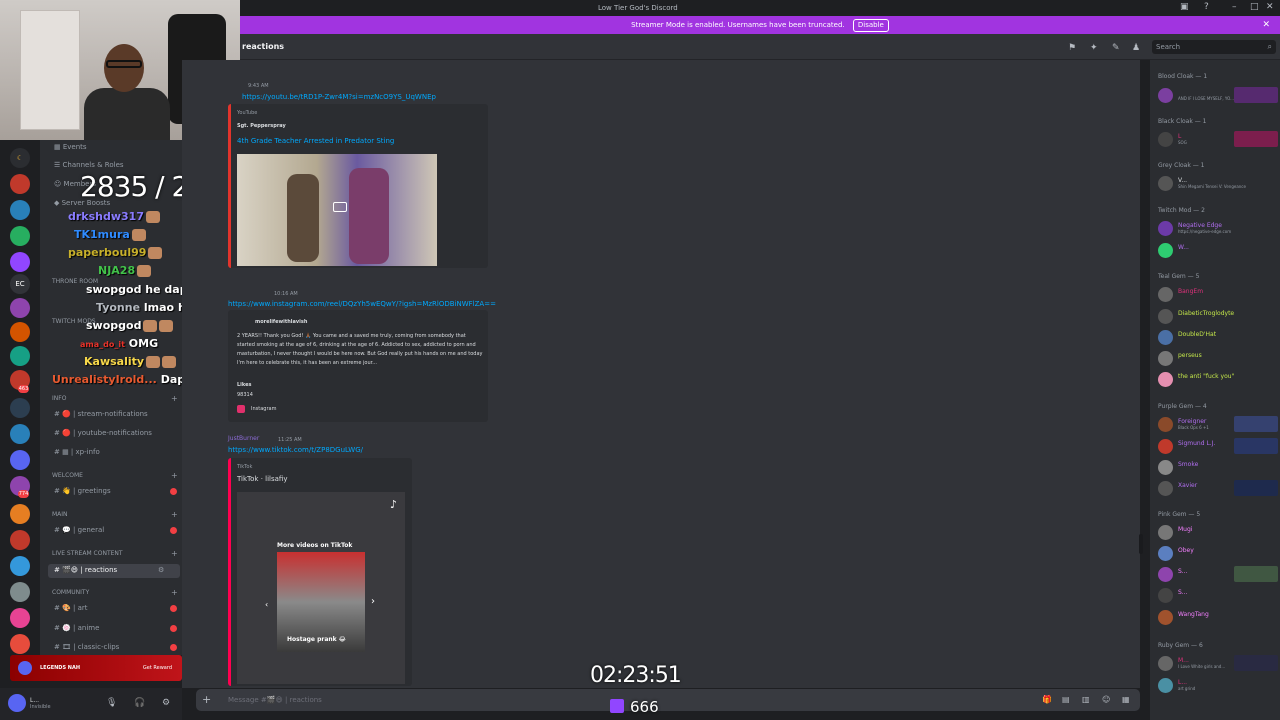 This screenshot has width=1280, height=720. I want to click on member-row: perseus, so click(1216, 358).